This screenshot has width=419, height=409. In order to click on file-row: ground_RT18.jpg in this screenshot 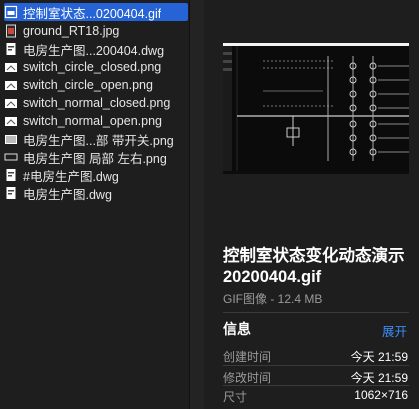, I will do `click(96, 31)`.